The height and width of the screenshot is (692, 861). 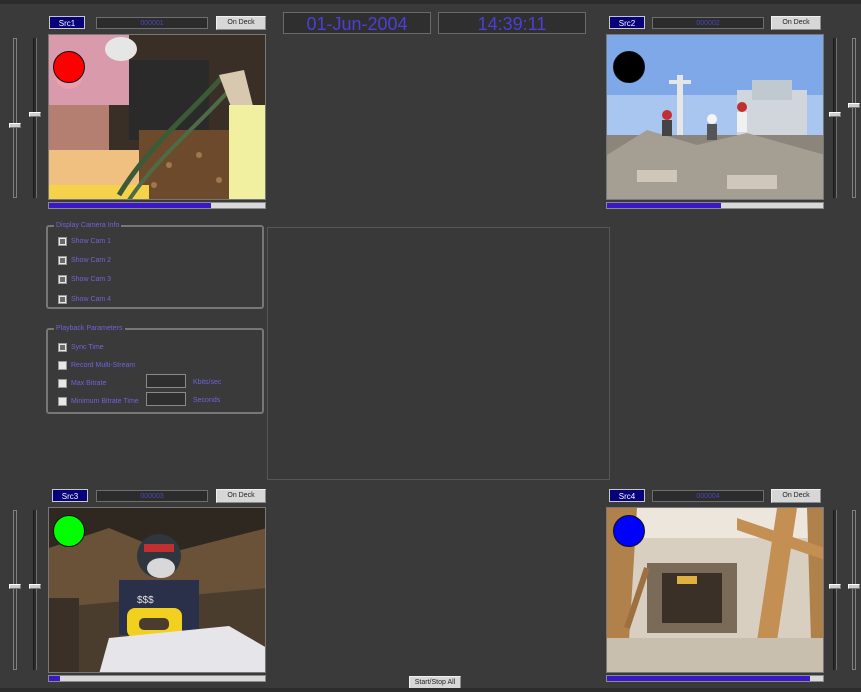 I want to click on cam1-field: 000001, so click(x=152, y=23).